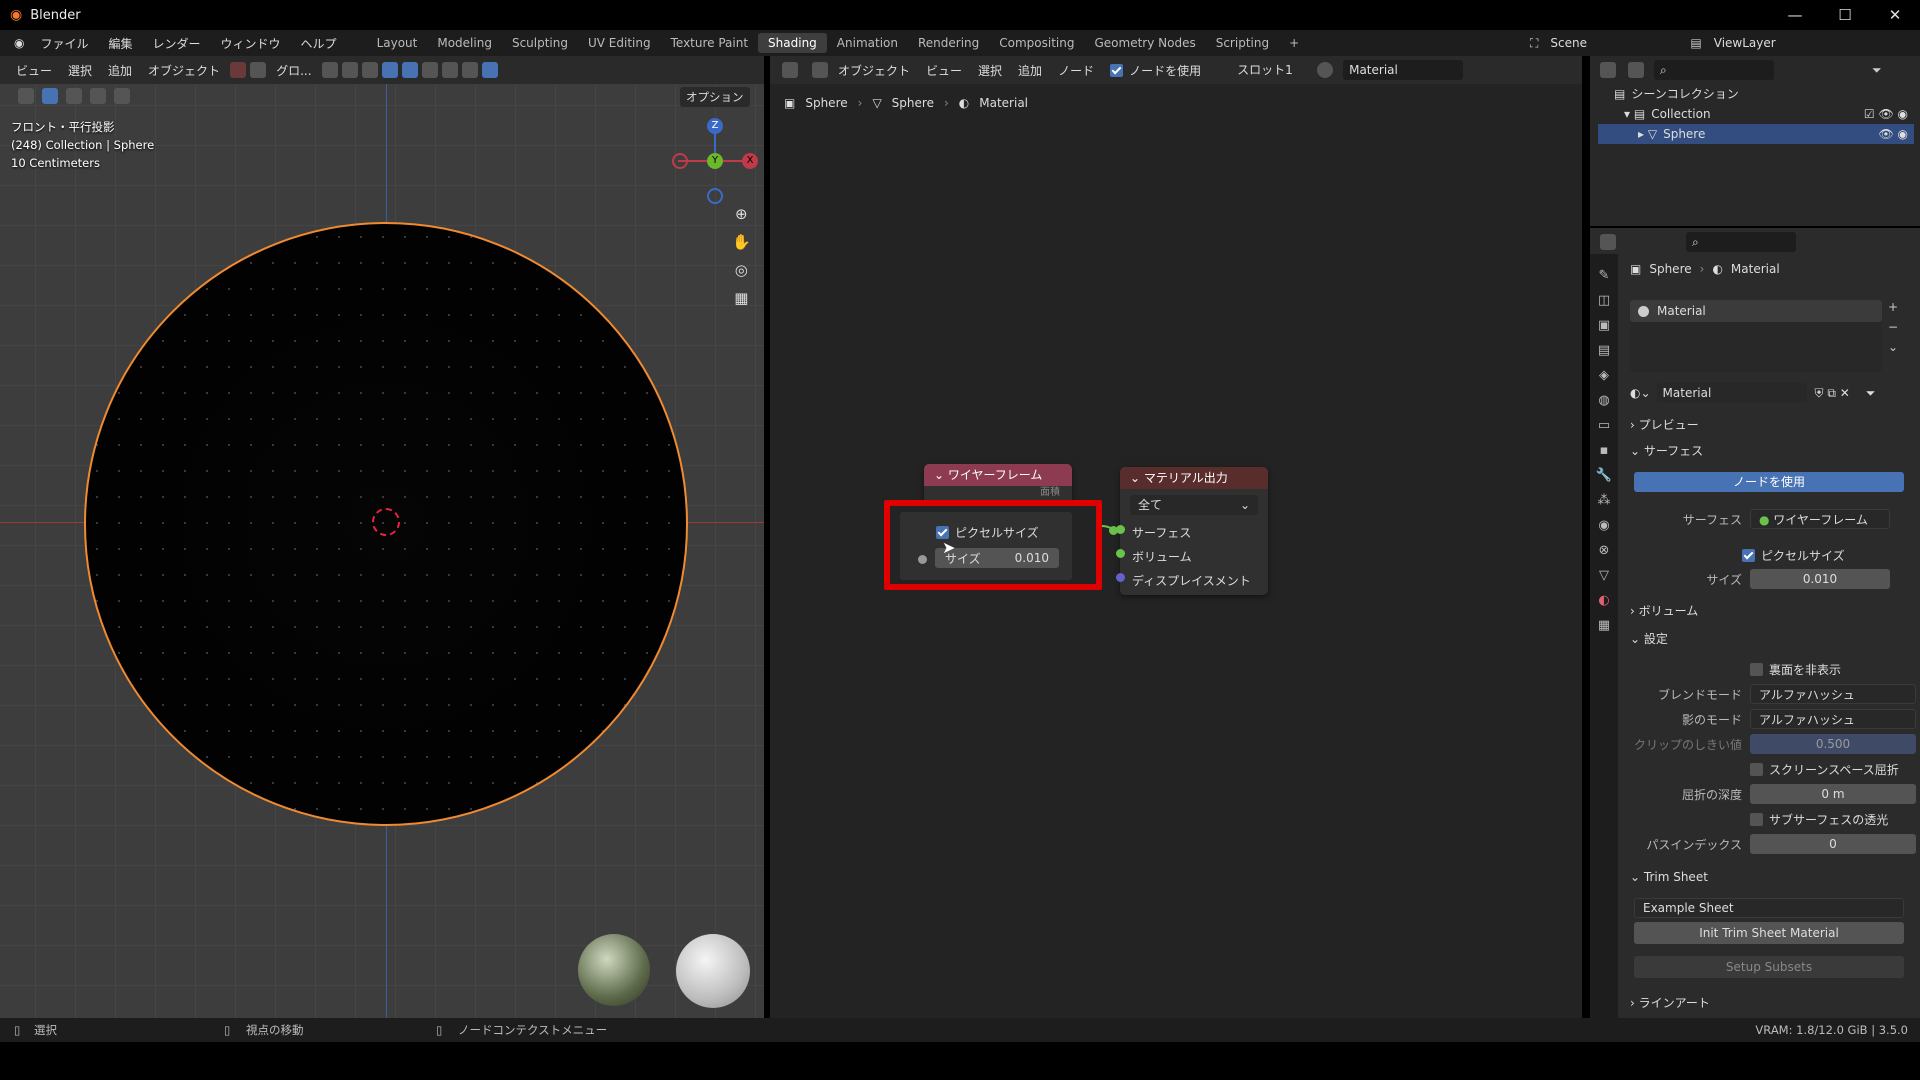 The height and width of the screenshot is (1080, 1920). Describe the element at coordinates (1893, 347) in the screenshot. I see `slot-menu-chevron-icon: ⌄` at that location.